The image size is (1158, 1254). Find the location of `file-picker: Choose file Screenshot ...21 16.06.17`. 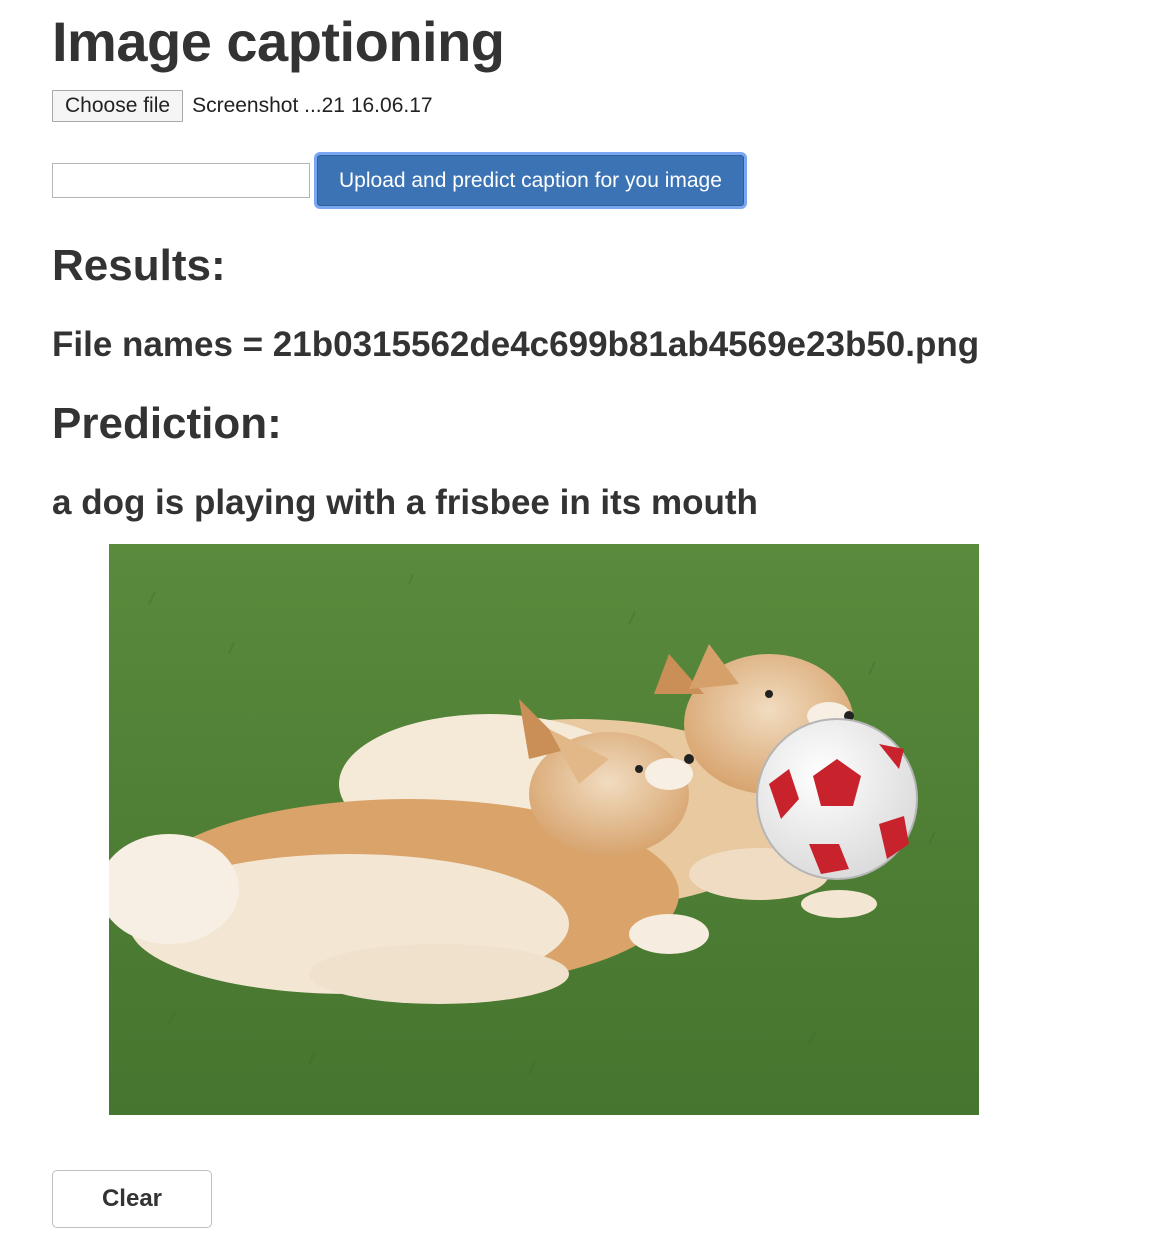

file-picker: Choose file Screenshot ...21 16.06.17 is located at coordinates (242, 106).